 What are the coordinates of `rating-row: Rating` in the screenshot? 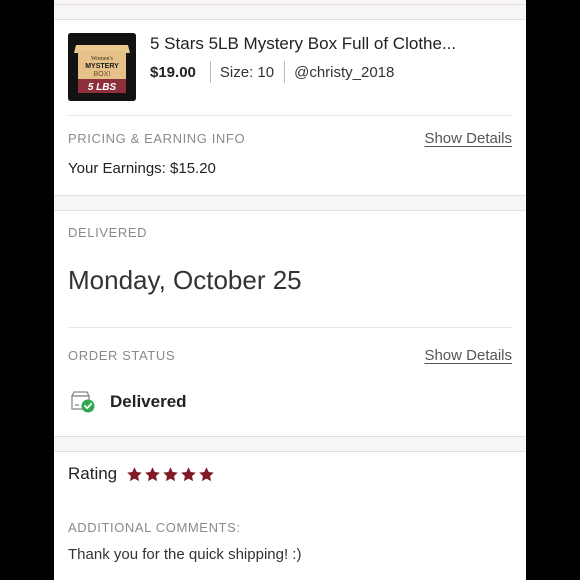 It's located at (142, 474).